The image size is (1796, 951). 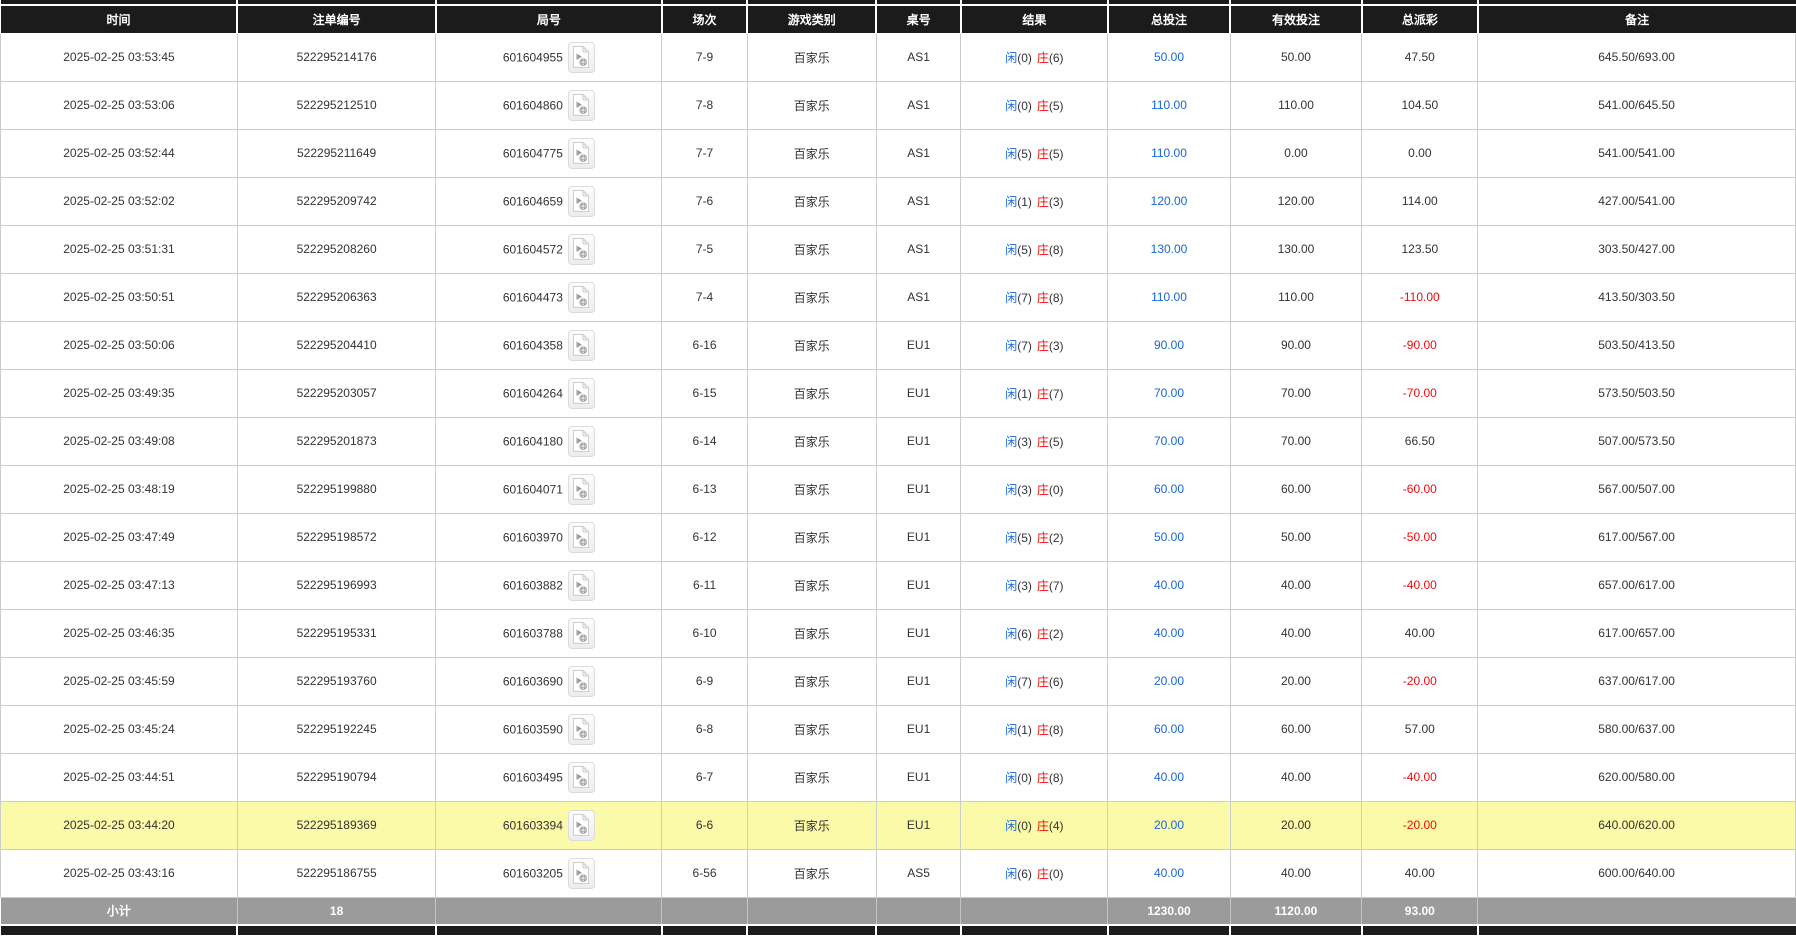 I want to click on cell-payout: 66.50, so click(x=1420, y=441).